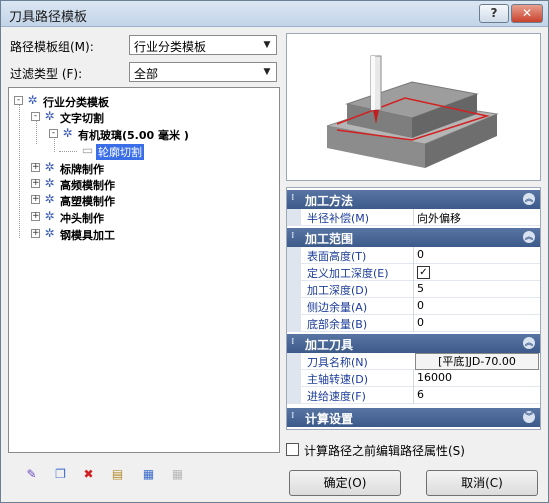  What do you see at coordinates (144, 184) in the screenshot?
I see `tree-item-hf-mold: + ✲ 高频模制作` at bounding box center [144, 184].